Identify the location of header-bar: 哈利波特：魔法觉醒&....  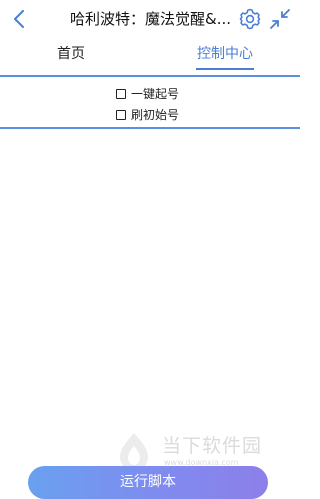
(150, 19).